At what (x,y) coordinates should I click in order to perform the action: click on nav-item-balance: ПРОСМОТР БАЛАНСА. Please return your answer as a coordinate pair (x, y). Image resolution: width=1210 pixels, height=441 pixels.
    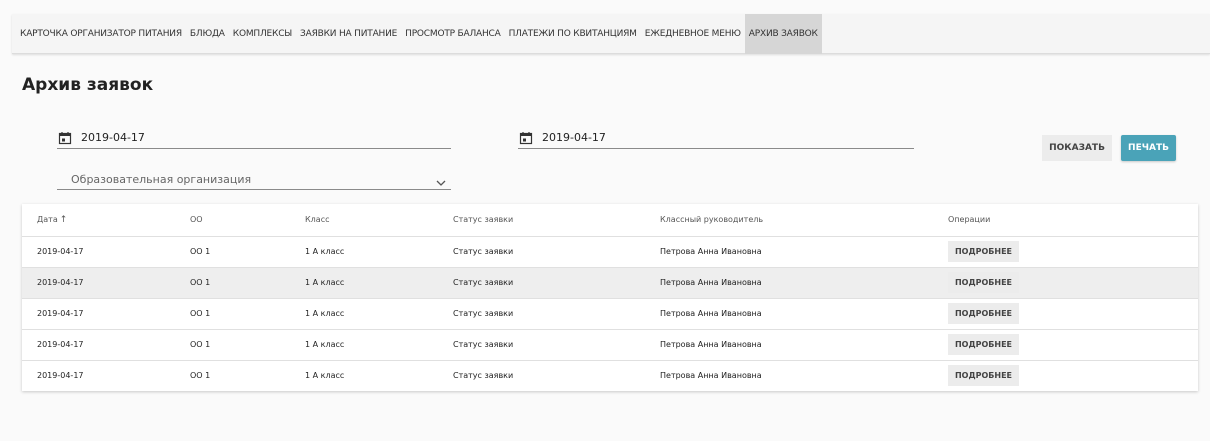
    Looking at the image, I should click on (452, 34).